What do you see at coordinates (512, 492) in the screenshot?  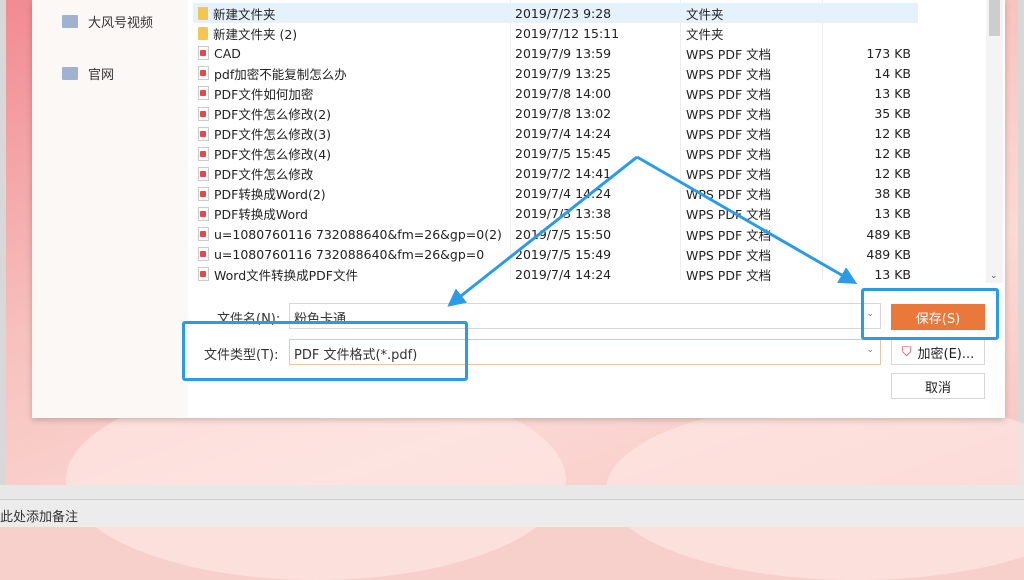 I see `divider-bar` at bounding box center [512, 492].